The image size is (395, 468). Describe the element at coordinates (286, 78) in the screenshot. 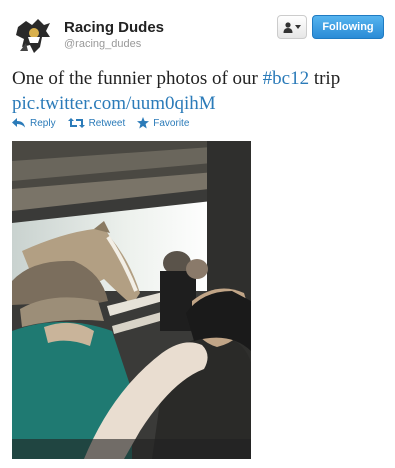

I see `hashtag-link: #bc12` at that location.